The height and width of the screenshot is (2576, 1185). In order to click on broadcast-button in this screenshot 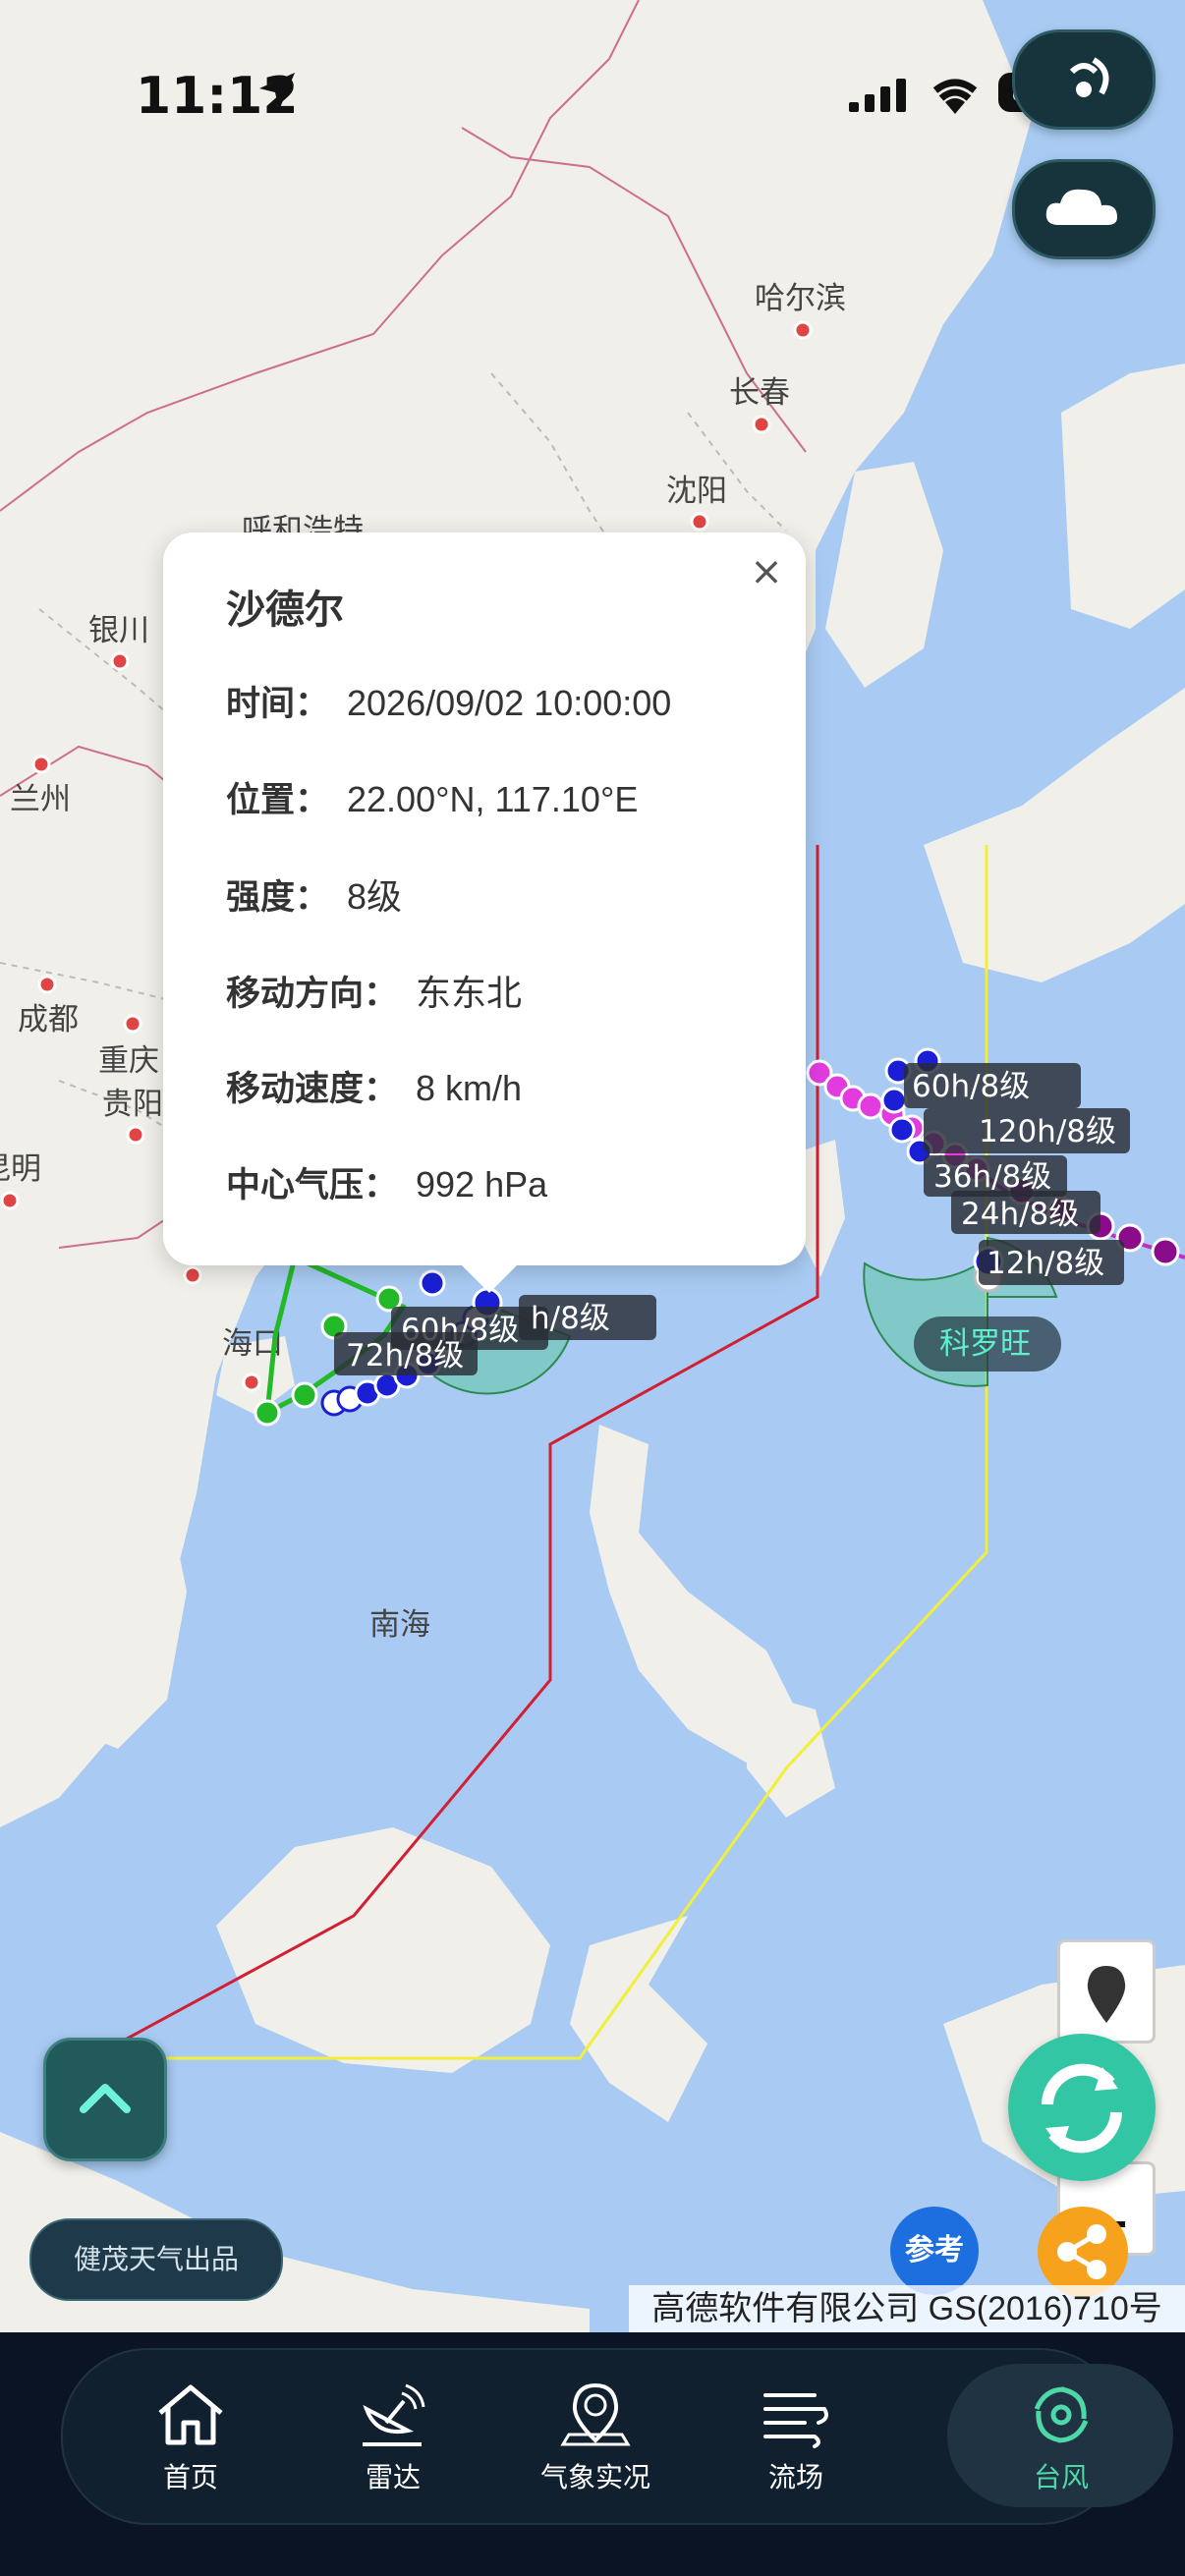, I will do `click(1084, 79)`.